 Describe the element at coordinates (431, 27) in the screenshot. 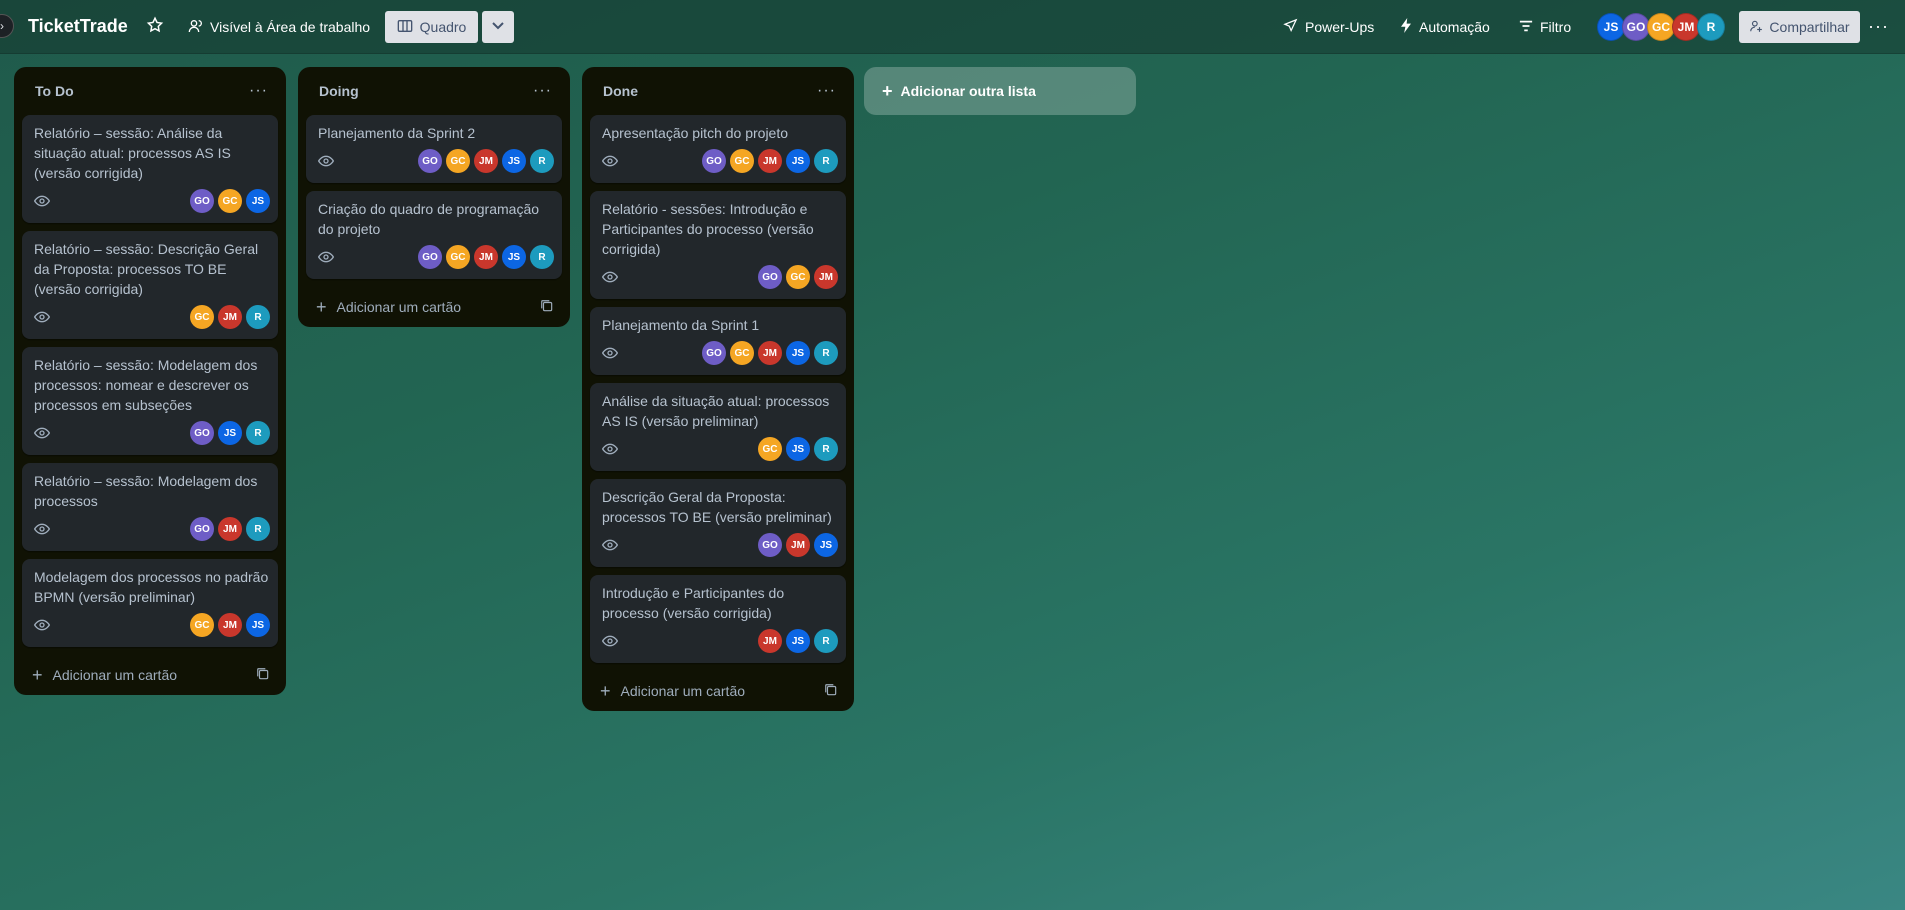

I see `board-view-button: Quadro` at that location.